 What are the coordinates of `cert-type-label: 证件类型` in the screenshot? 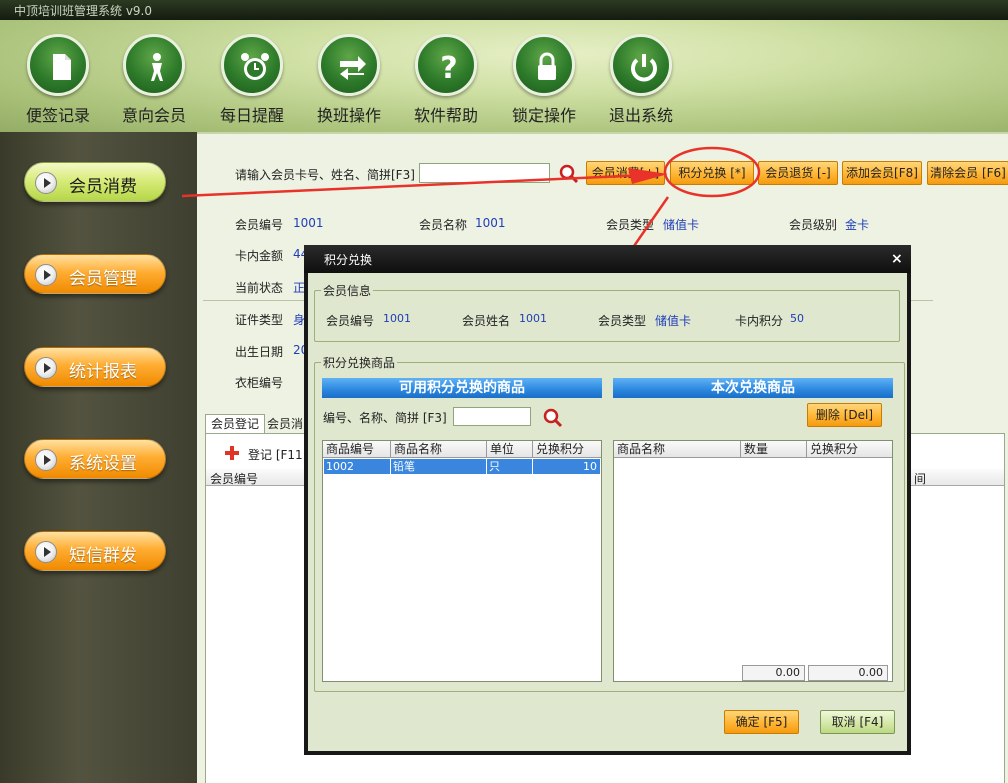 It's located at (259, 320).